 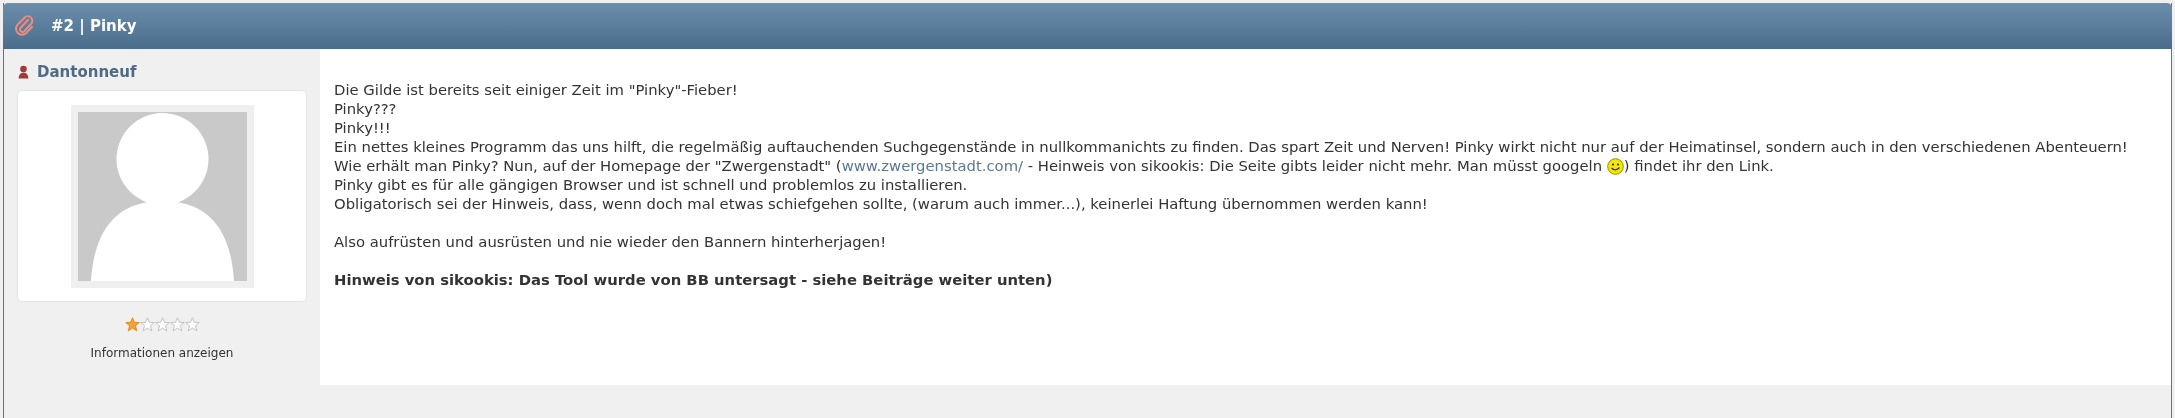 What do you see at coordinates (694, 279) in the screenshot?
I see `post-text: Hinweis von sikookis: Das Tool wurde von BB untersagt - siehe Beiträge weiter unten)` at bounding box center [694, 279].